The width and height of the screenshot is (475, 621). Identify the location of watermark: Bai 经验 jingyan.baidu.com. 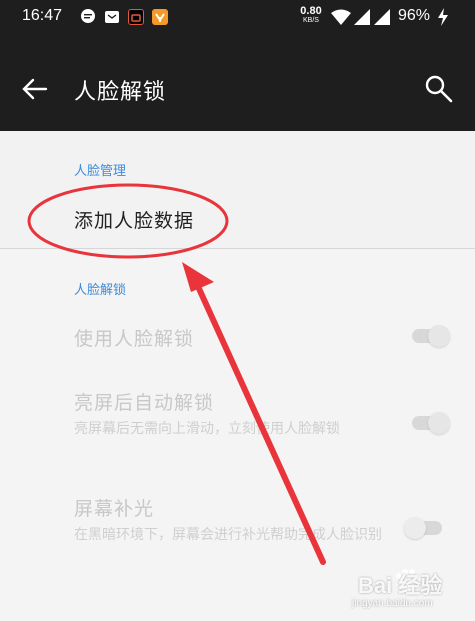
(400, 590).